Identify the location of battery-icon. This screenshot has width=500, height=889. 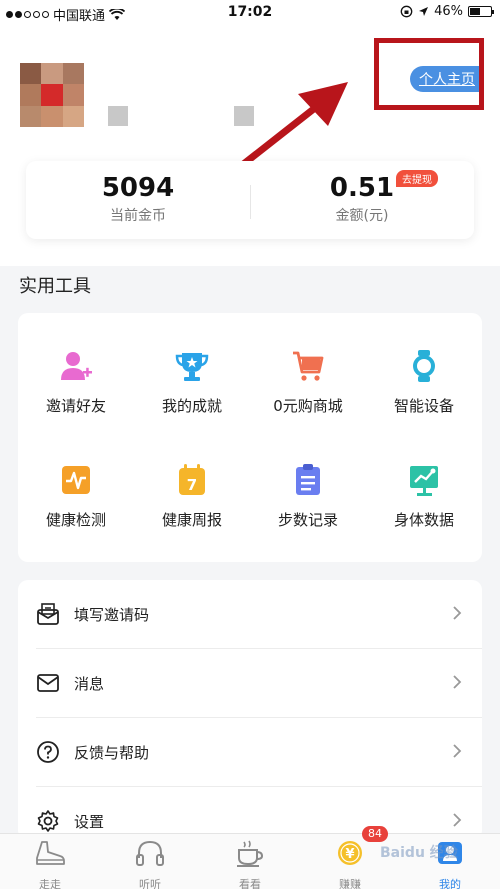
(481, 11).